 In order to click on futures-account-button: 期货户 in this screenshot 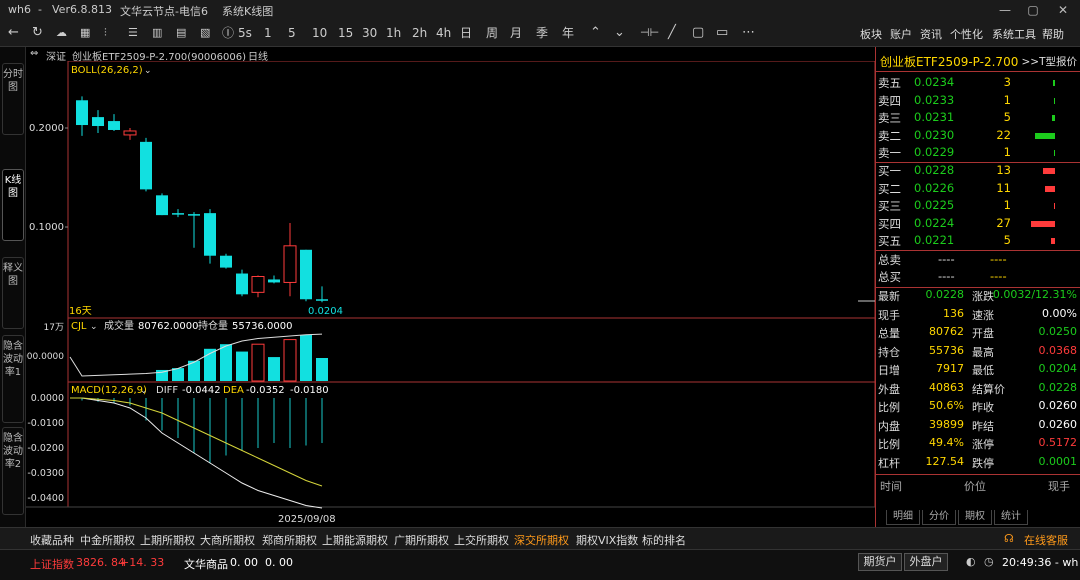, I will do `click(880, 562)`.